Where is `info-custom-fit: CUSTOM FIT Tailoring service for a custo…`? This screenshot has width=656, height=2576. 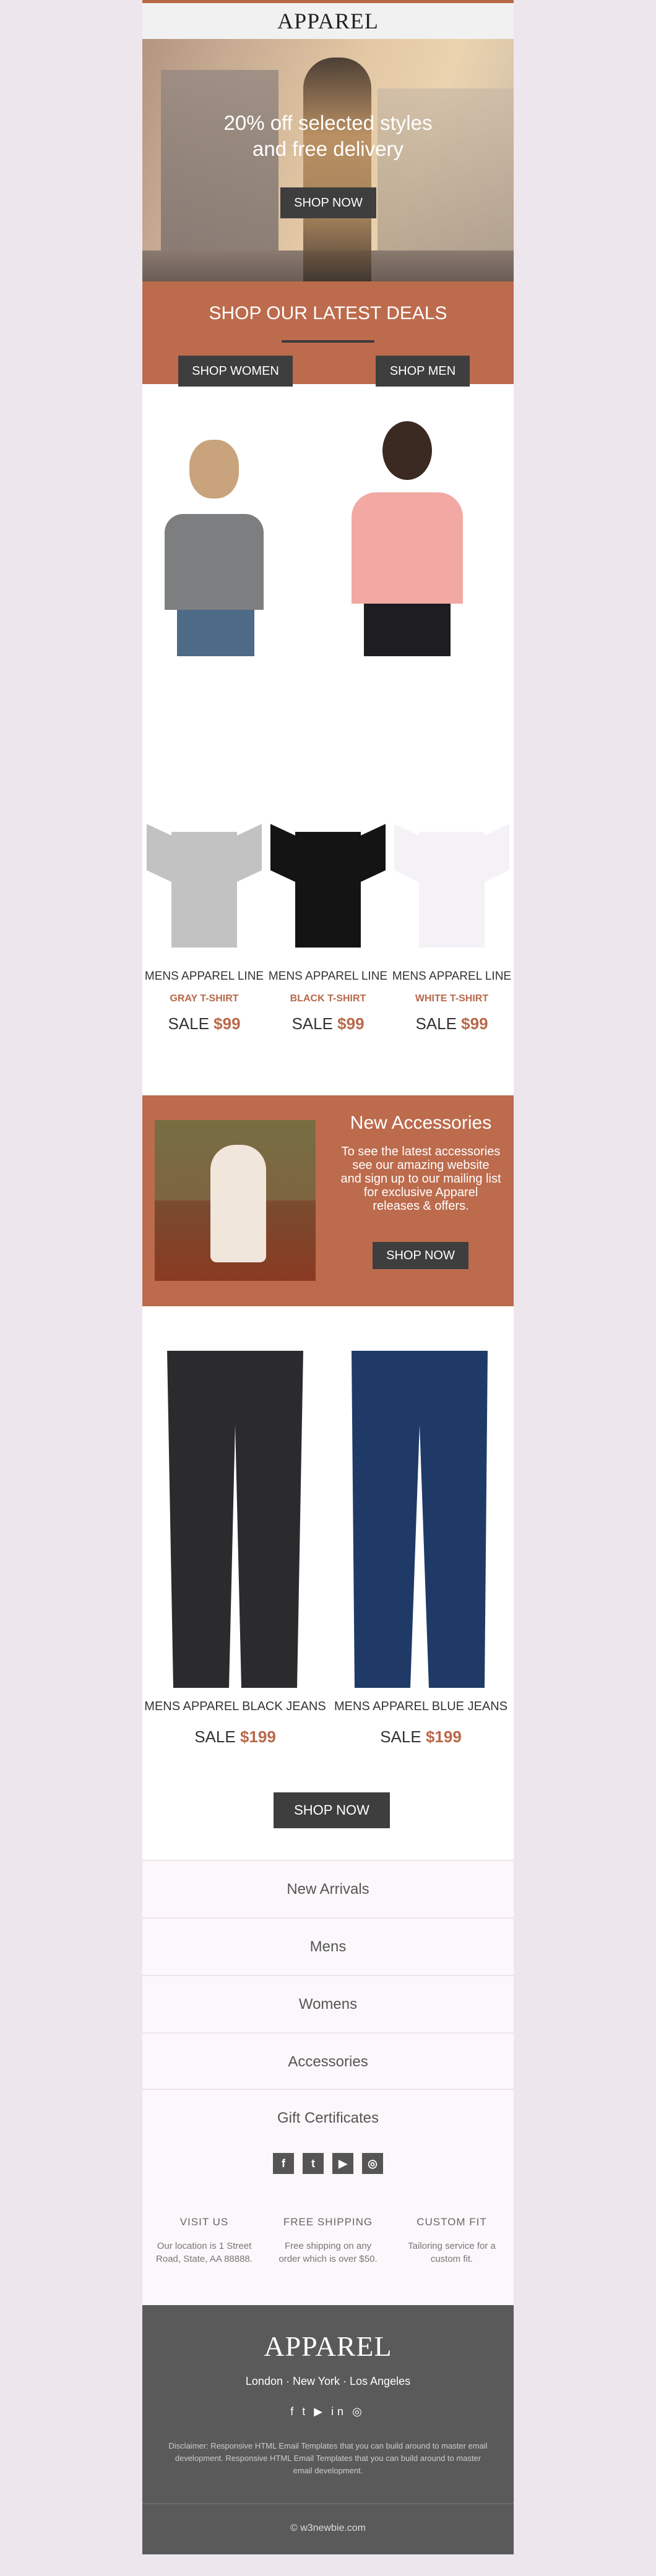
info-custom-fit: CUSTOM FIT Tailoring service for a custo… is located at coordinates (452, 2247).